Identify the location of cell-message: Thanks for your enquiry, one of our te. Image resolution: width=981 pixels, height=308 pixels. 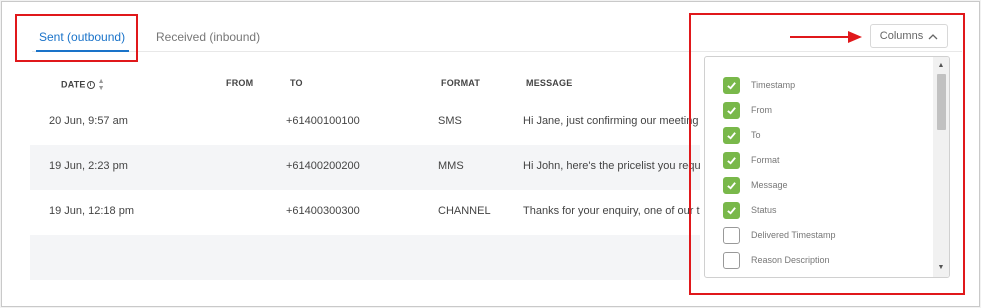
(611, 211).